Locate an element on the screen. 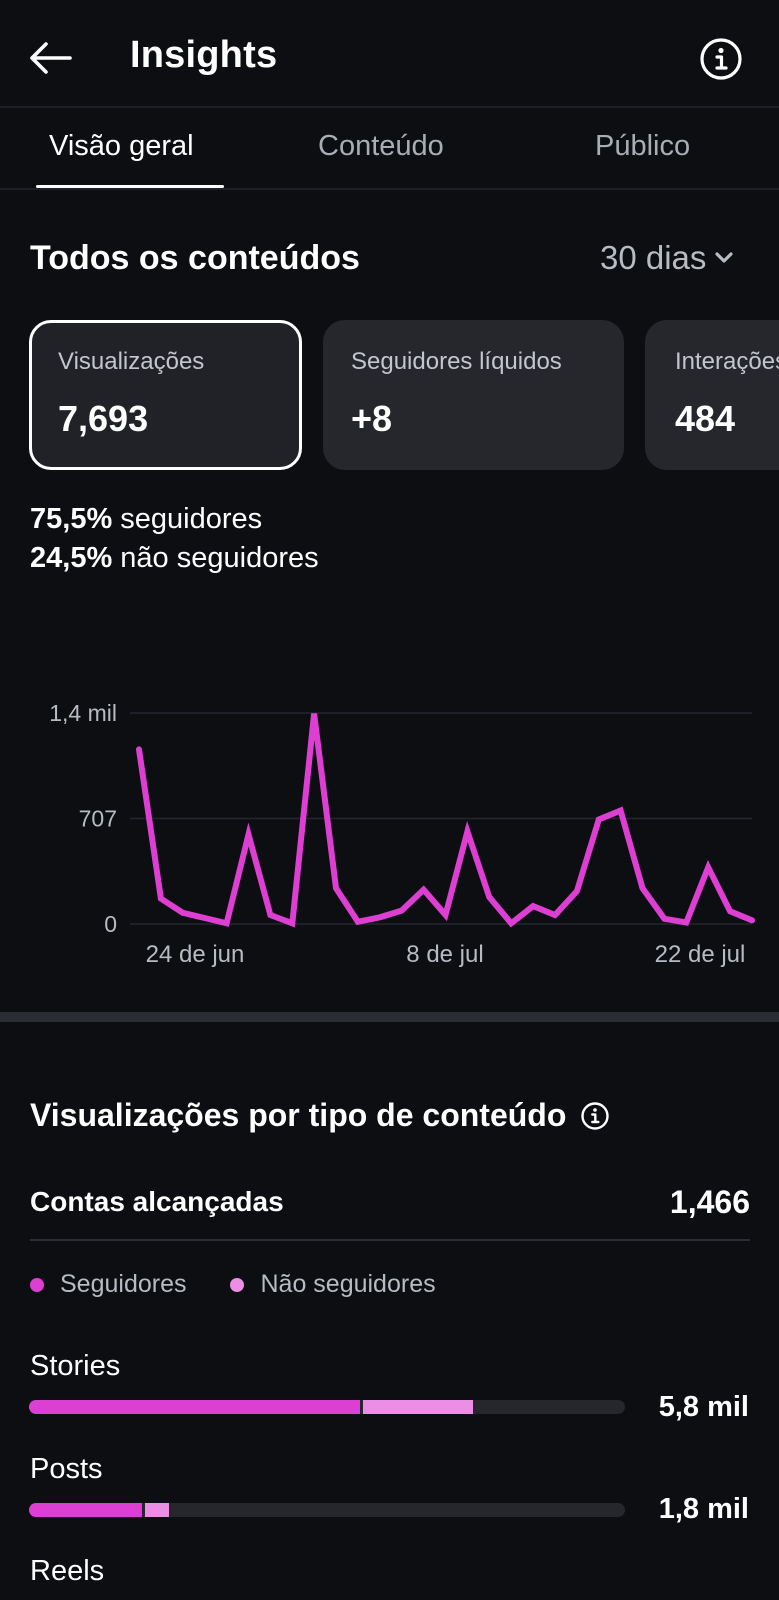  metric-card-views: Visualizações 7,693 is located at coordinates (165, 395).